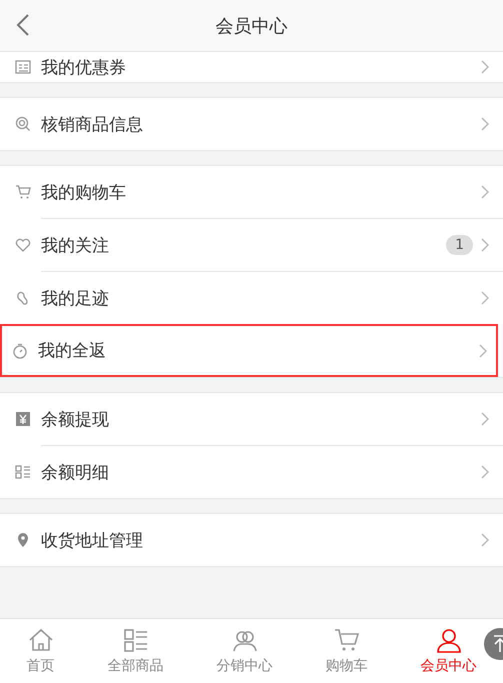 This screenshot has height=683, width=503. What do you see at coordinates (249, 350) in the screenshot?
I see `menu-row: 我的全返` at bounding box center [249, 350].